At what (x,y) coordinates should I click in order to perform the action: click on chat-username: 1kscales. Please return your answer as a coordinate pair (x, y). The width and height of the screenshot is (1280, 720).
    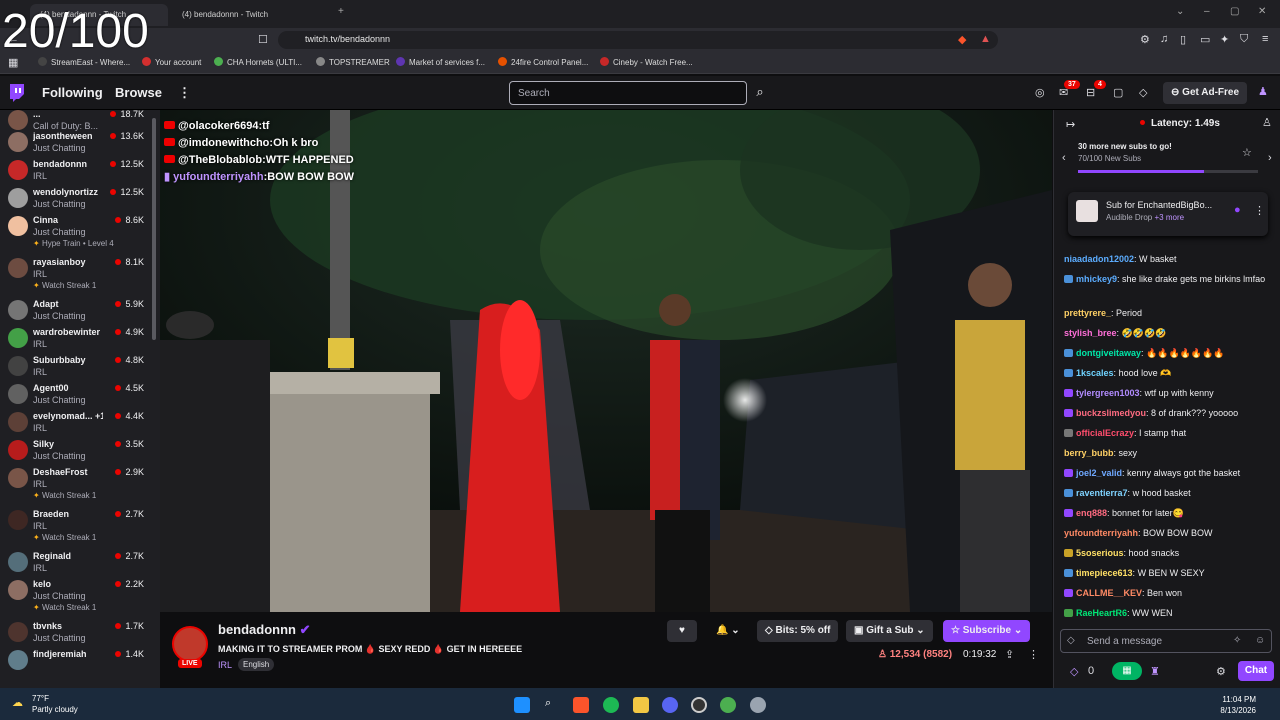
    Looking at the image, I should click on (1095, 373).